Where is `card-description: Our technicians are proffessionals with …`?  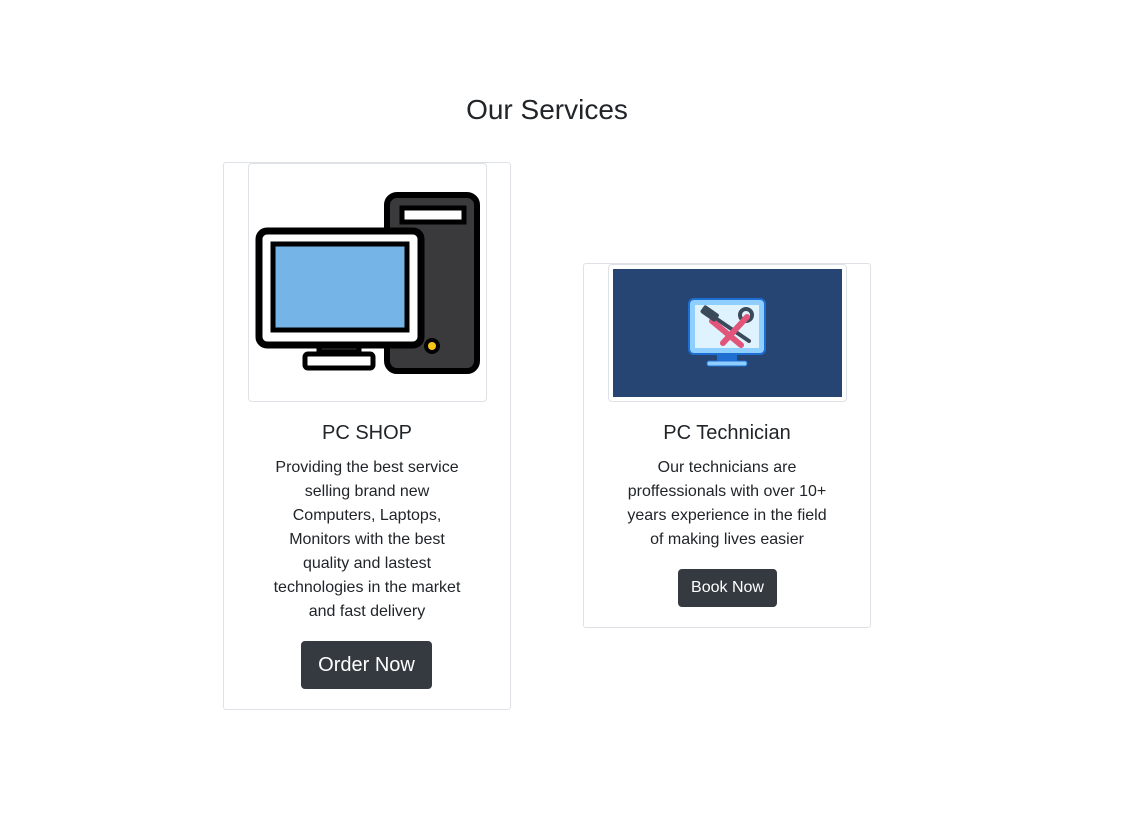
card-description: Our technicians are proffessionals with … is located at coordinates (727, 503).